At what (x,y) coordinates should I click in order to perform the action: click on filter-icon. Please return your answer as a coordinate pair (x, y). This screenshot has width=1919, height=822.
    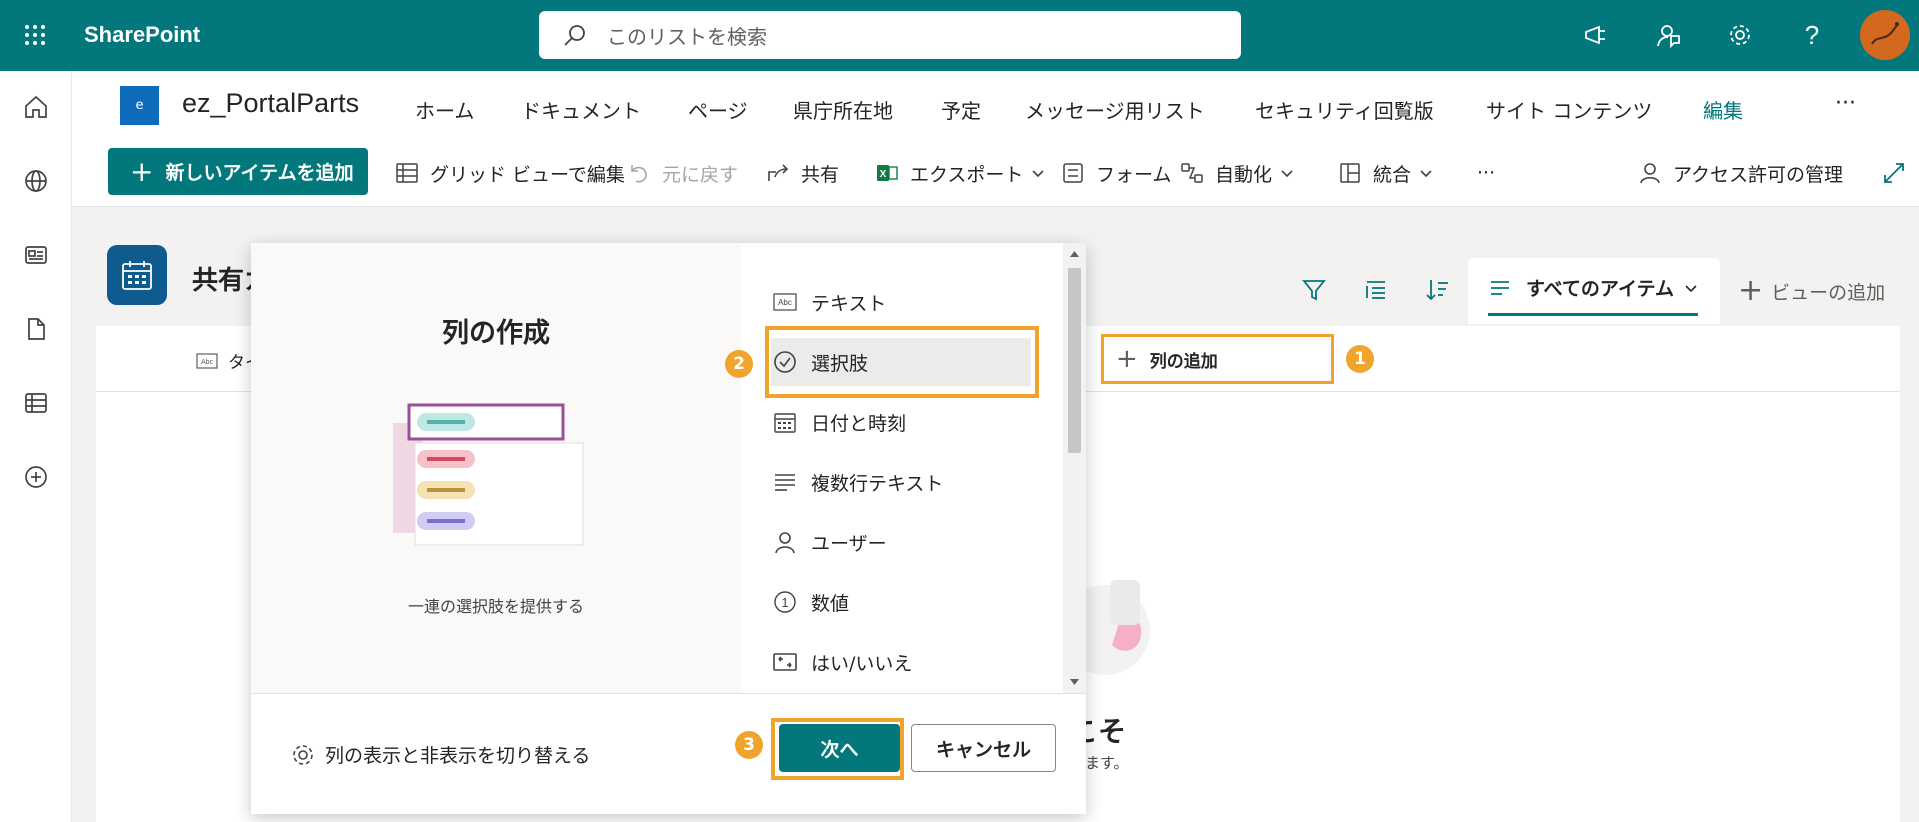
    Looking at the image, I should click on (1314, 290).